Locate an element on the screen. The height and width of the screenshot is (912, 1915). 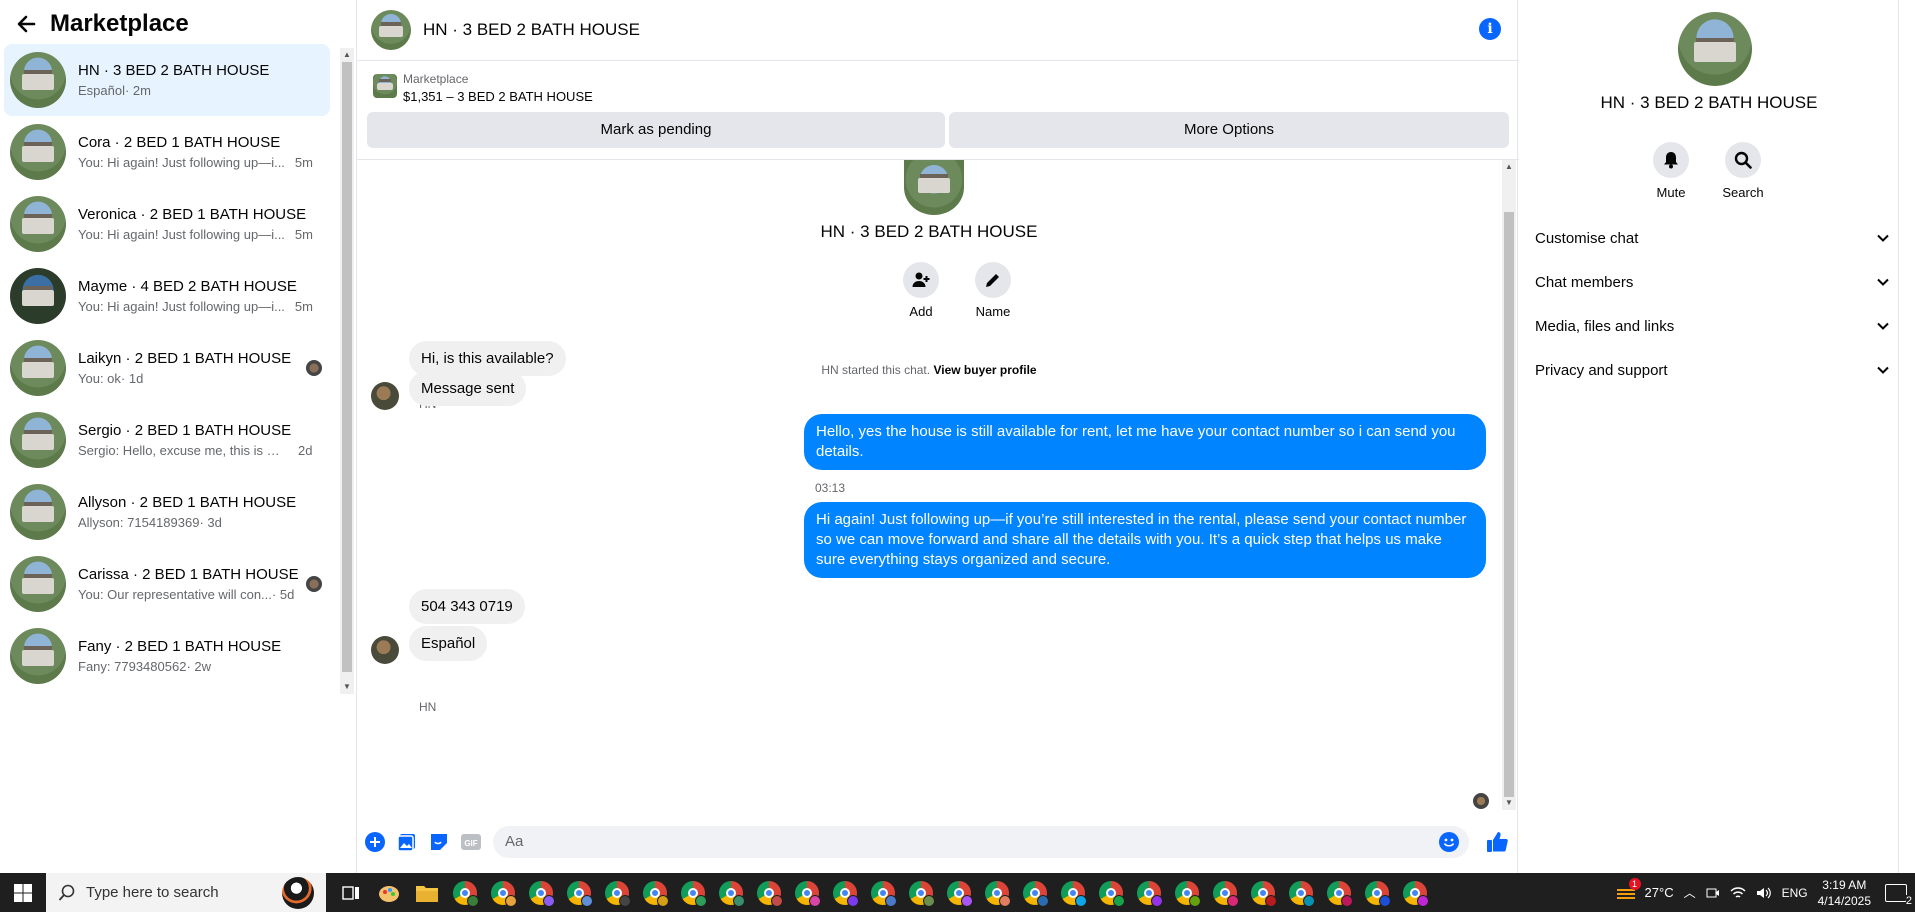
panel-avatar is located at coordinates (1715, 49).